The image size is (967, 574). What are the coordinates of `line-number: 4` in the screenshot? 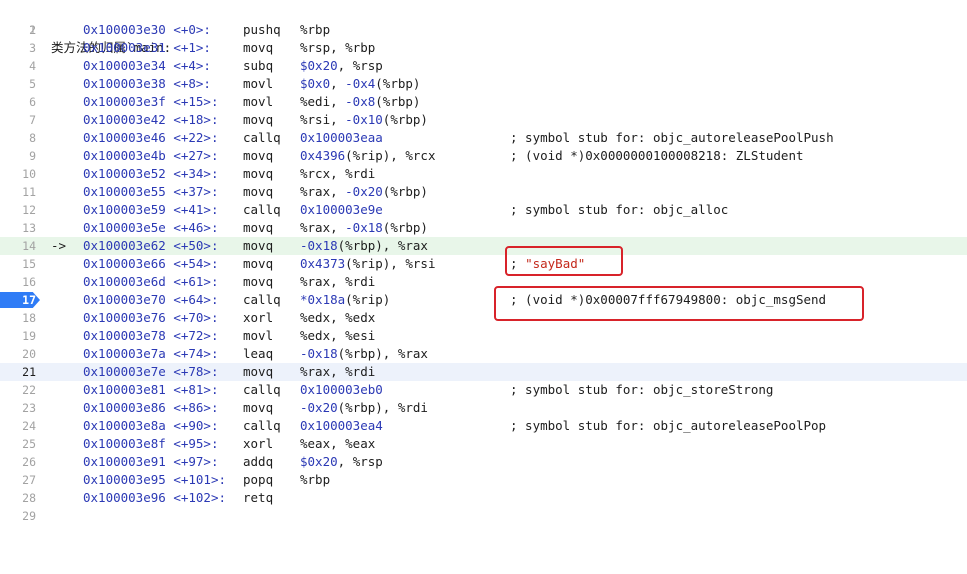 It's located at (18, 66).